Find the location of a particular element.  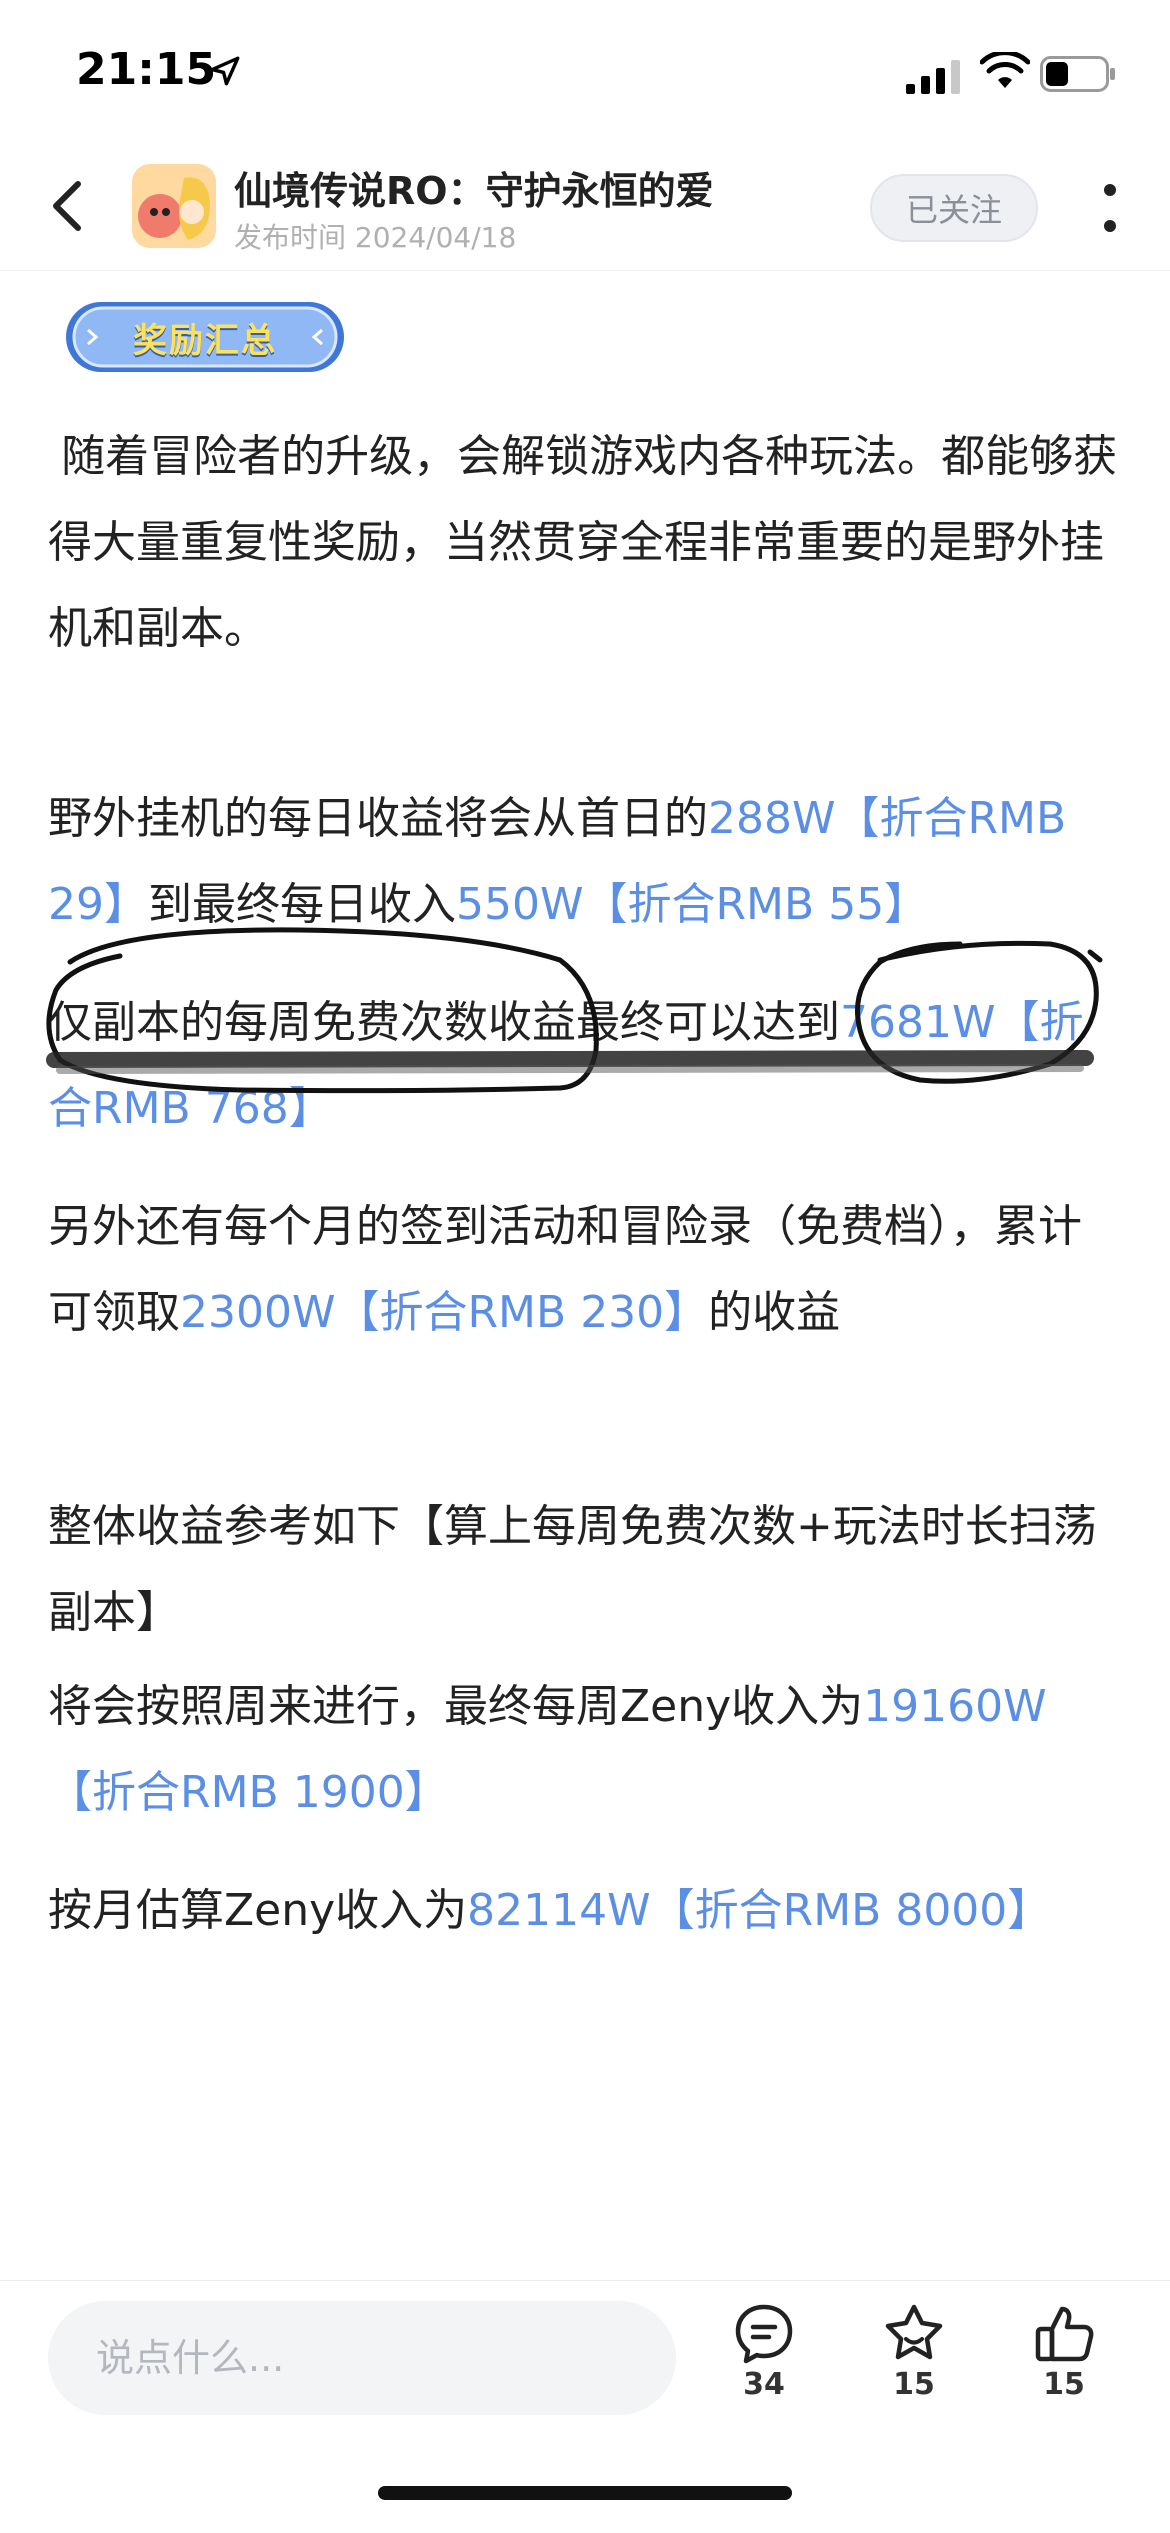

comment-button: 34 is located at coordinates (764, 2361).